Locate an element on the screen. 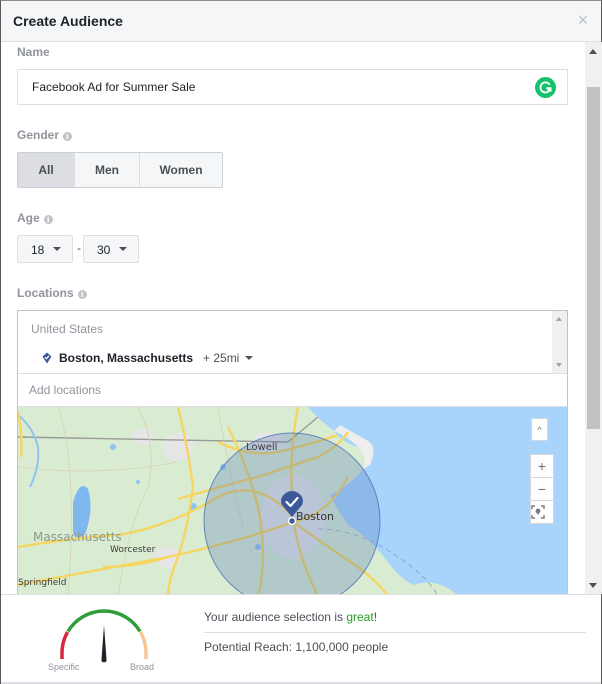 Image resolution: width=602 pixels, height=684 pixels. gender-option-all: All is located at coordinates (46, 170).